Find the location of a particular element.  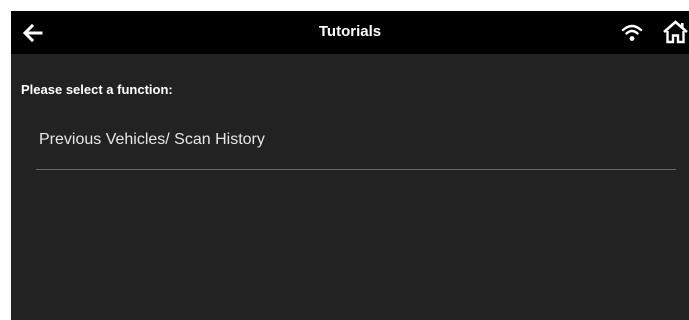

list-item-previous-vehicles: Previous Vehicles/ Scan History is located at coordinates (356, 146).